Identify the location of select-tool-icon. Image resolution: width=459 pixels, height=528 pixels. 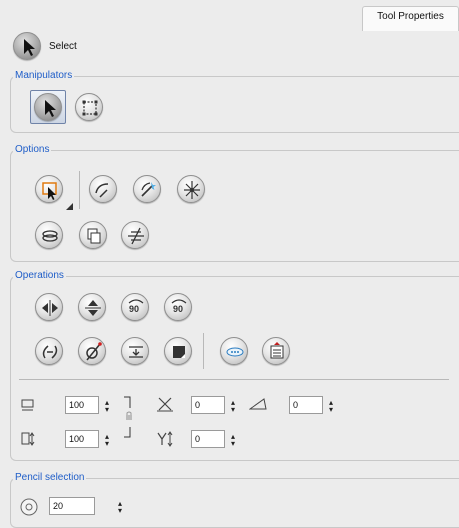
(27, 46).